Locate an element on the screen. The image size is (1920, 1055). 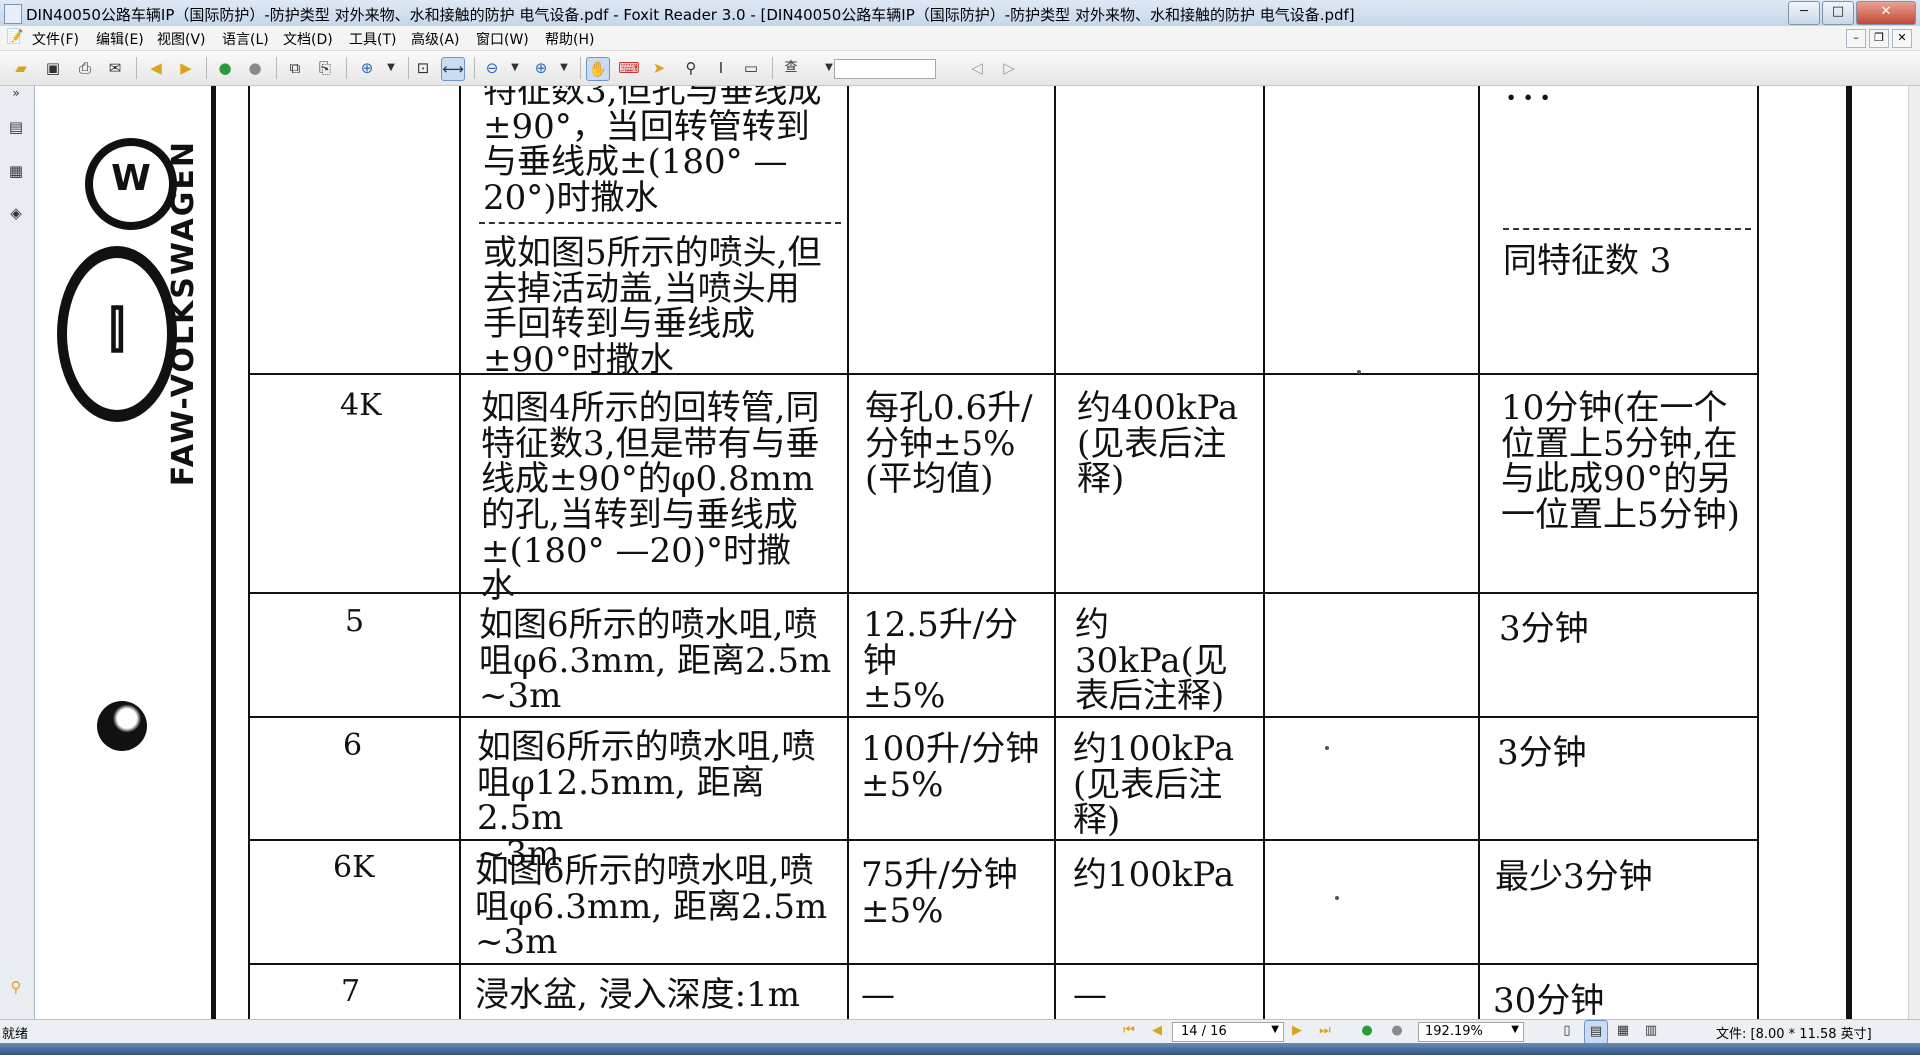
close-button: ✕ is located at coordinates (1886, 13).